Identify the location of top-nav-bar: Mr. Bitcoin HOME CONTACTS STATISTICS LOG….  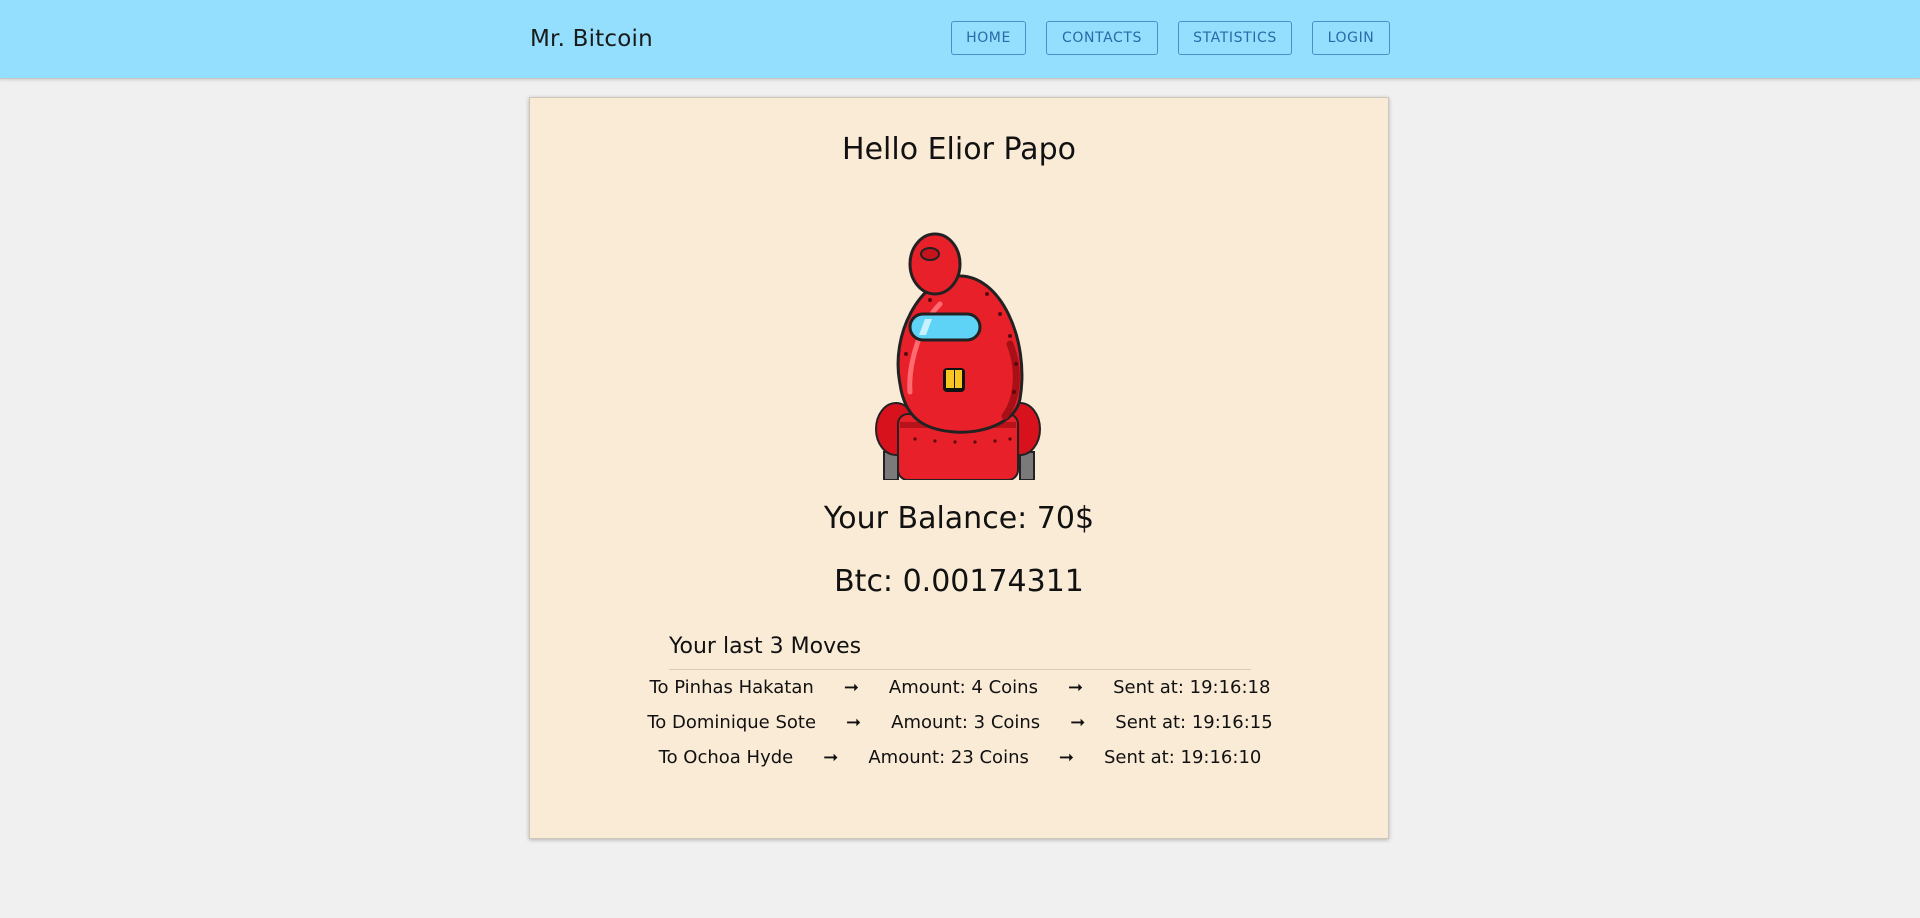
(960, 39).